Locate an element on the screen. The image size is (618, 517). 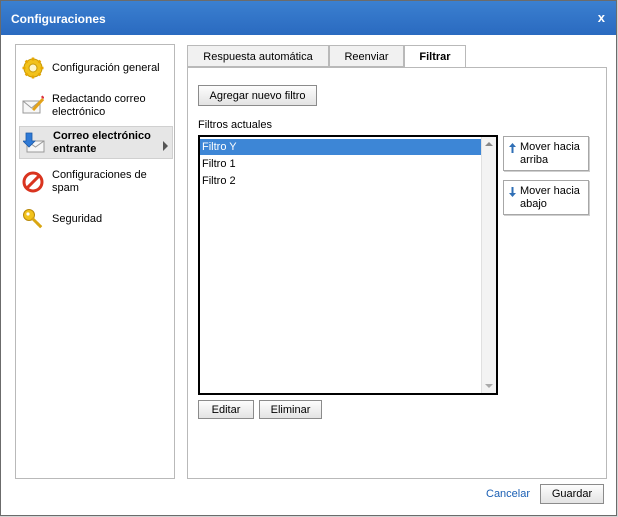
list-item: Filtro 1 is located at coordinates (341, 164).